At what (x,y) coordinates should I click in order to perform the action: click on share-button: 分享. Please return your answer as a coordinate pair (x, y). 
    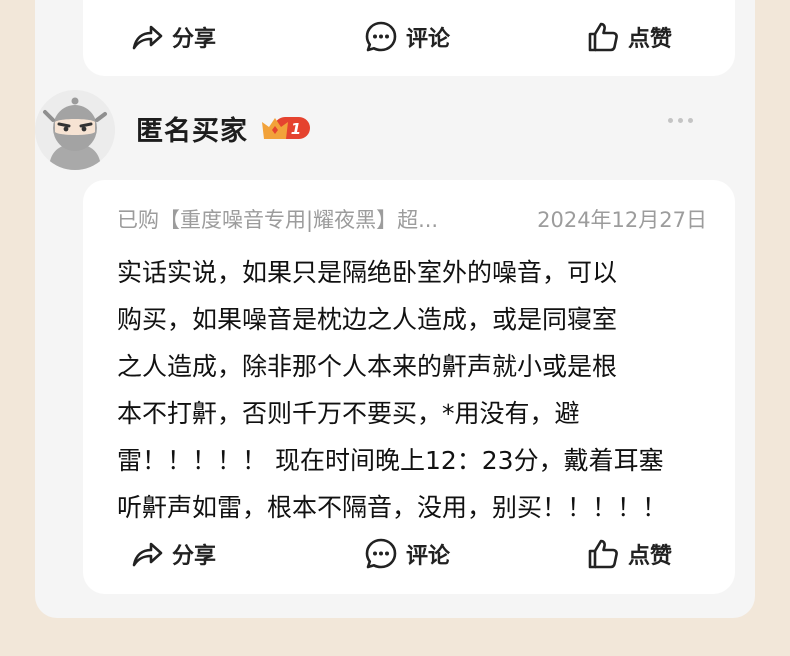
    Looking at the image, I should click on (173, 37).